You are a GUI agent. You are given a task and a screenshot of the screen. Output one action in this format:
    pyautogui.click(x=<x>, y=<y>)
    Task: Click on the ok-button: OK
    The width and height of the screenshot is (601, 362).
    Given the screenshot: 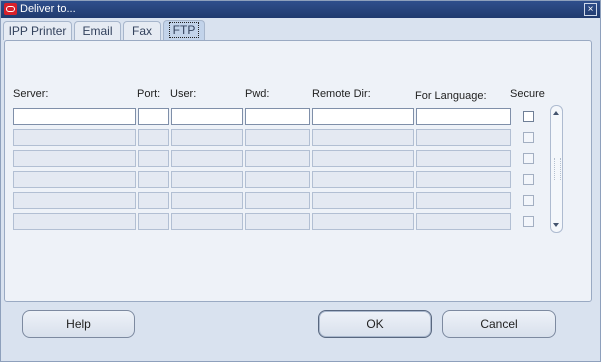 What is the action you would take?
    pyautogui.click(x=375, y=324)
    